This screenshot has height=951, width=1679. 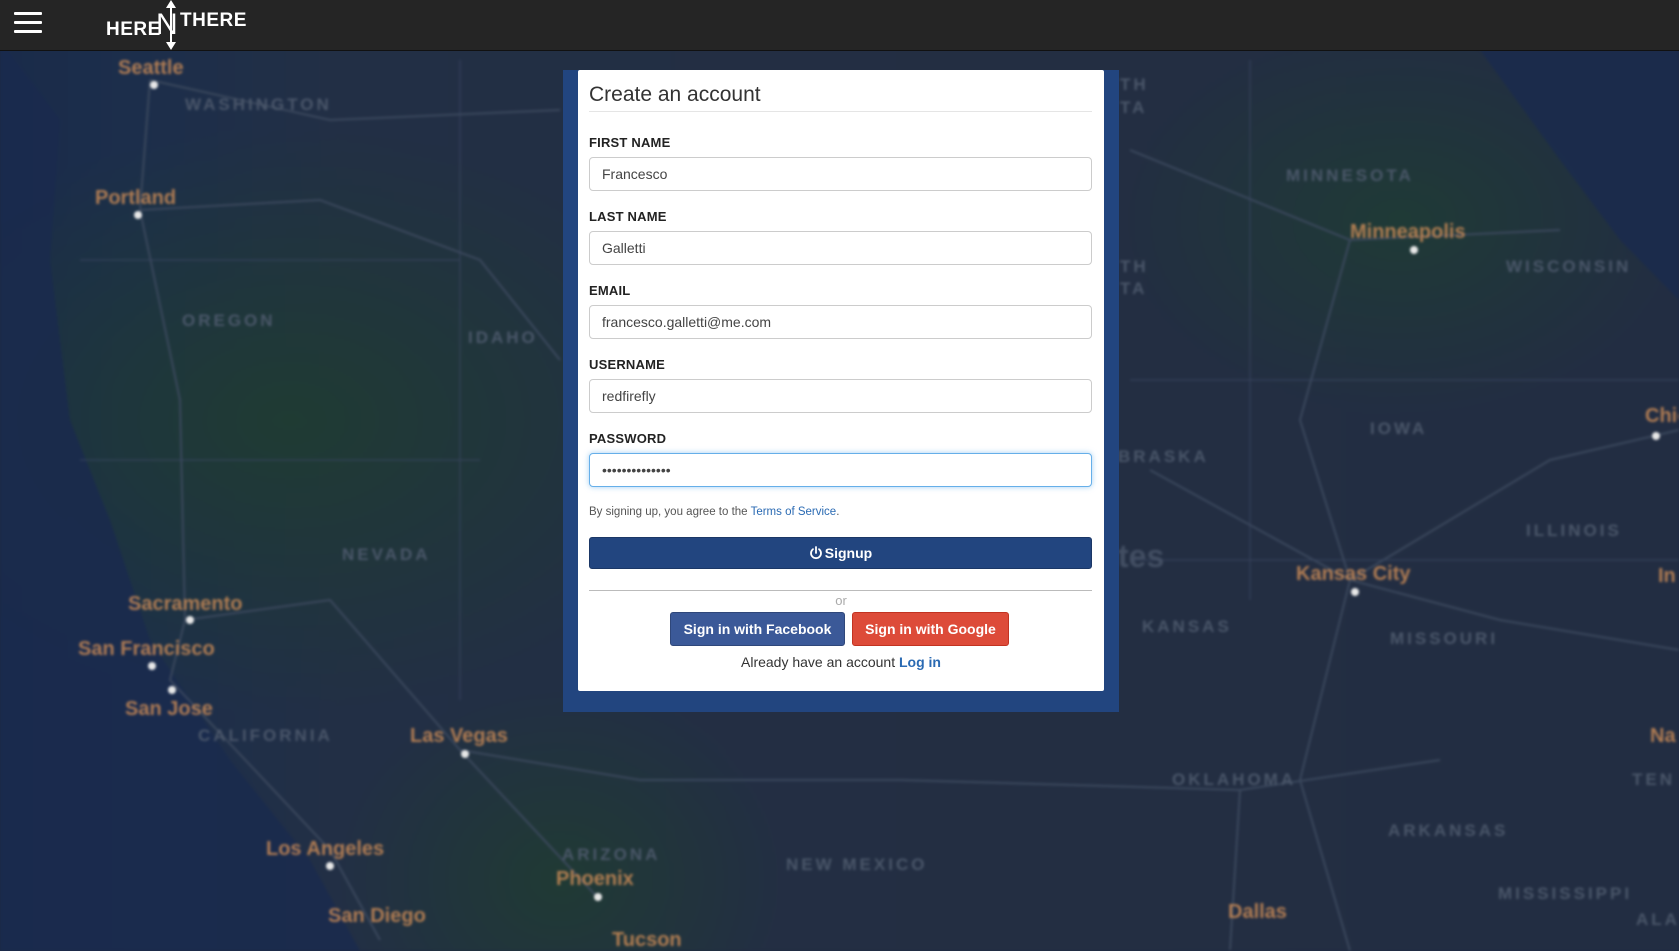 I want to click on app-logo: HERE N THERE, so click(x=179, y=25).